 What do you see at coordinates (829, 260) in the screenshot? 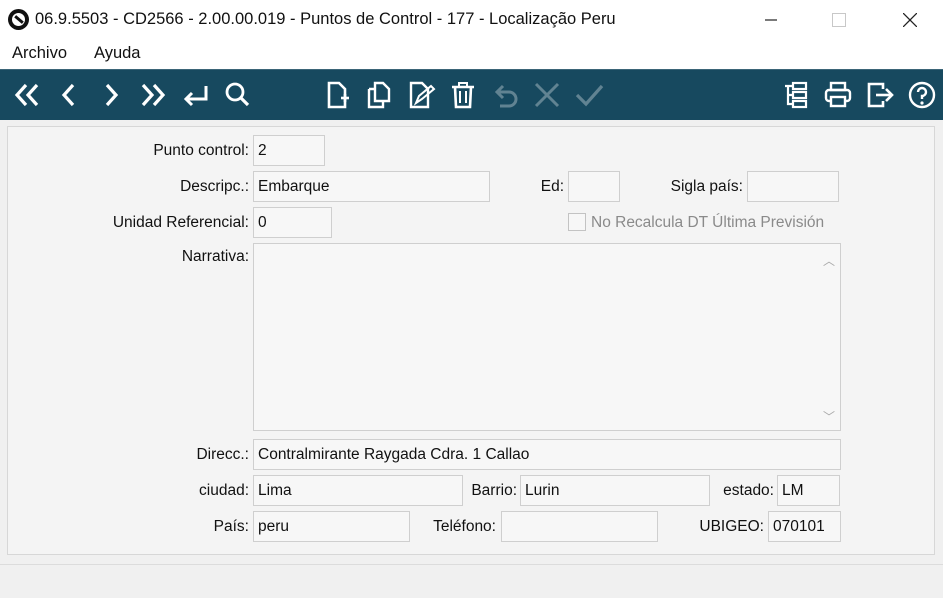
I see `scroll-up-icon: ︿` at bounding box center [829, 260].